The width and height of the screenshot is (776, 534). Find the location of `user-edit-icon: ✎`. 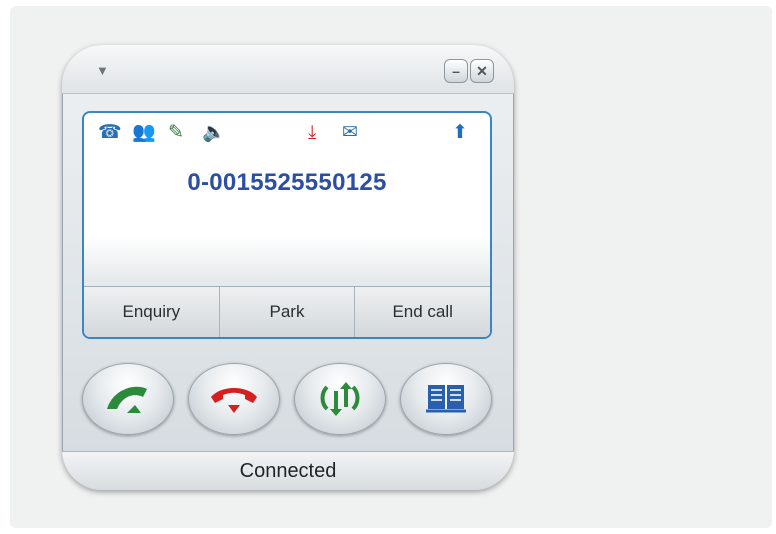

user-edit-icon: ✎ is located at coordinates (176, 132).